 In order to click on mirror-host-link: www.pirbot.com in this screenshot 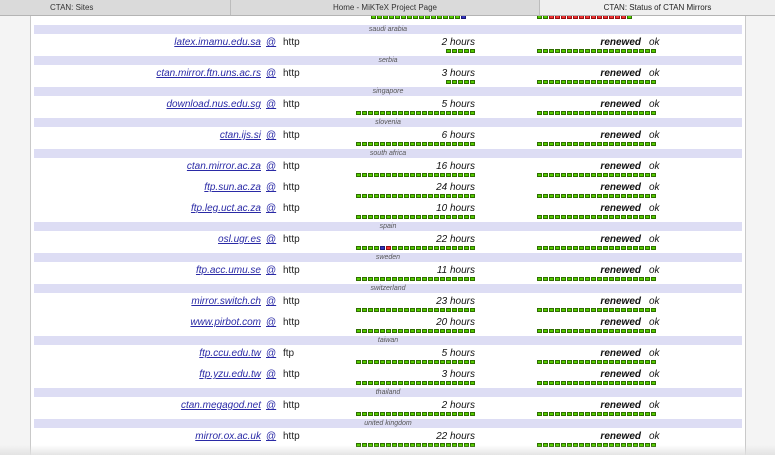, I will do `click(225, 322)`.